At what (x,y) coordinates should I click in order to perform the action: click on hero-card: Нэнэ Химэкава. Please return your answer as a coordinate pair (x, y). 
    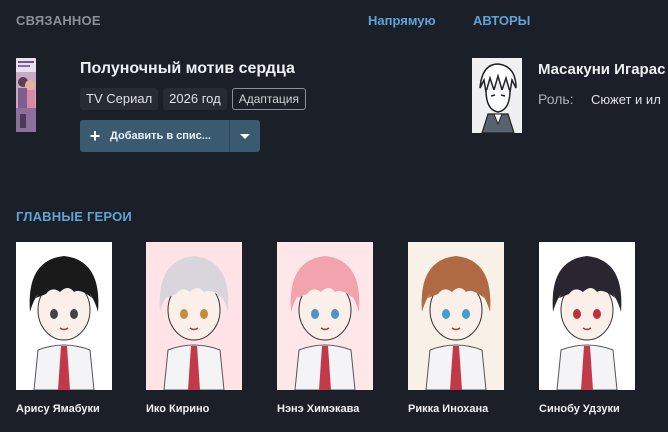
    Looking at the image, I should click on (325, 328).